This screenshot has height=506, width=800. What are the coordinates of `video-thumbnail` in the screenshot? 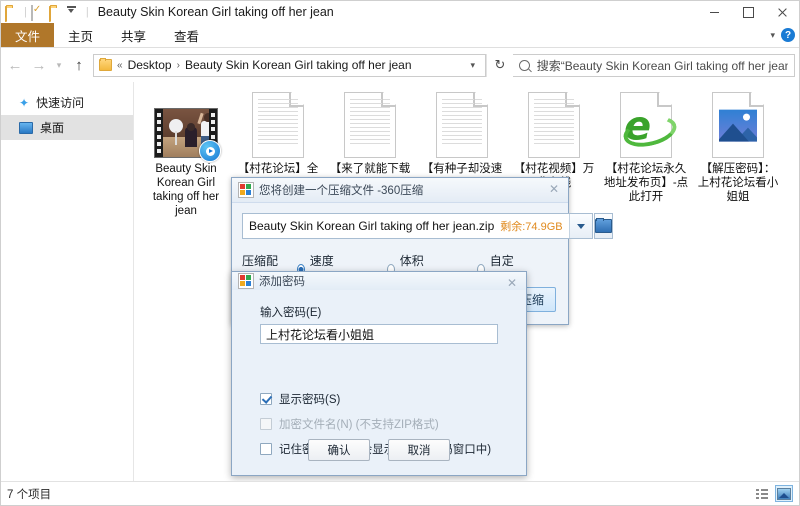 It's located at (187, 127).